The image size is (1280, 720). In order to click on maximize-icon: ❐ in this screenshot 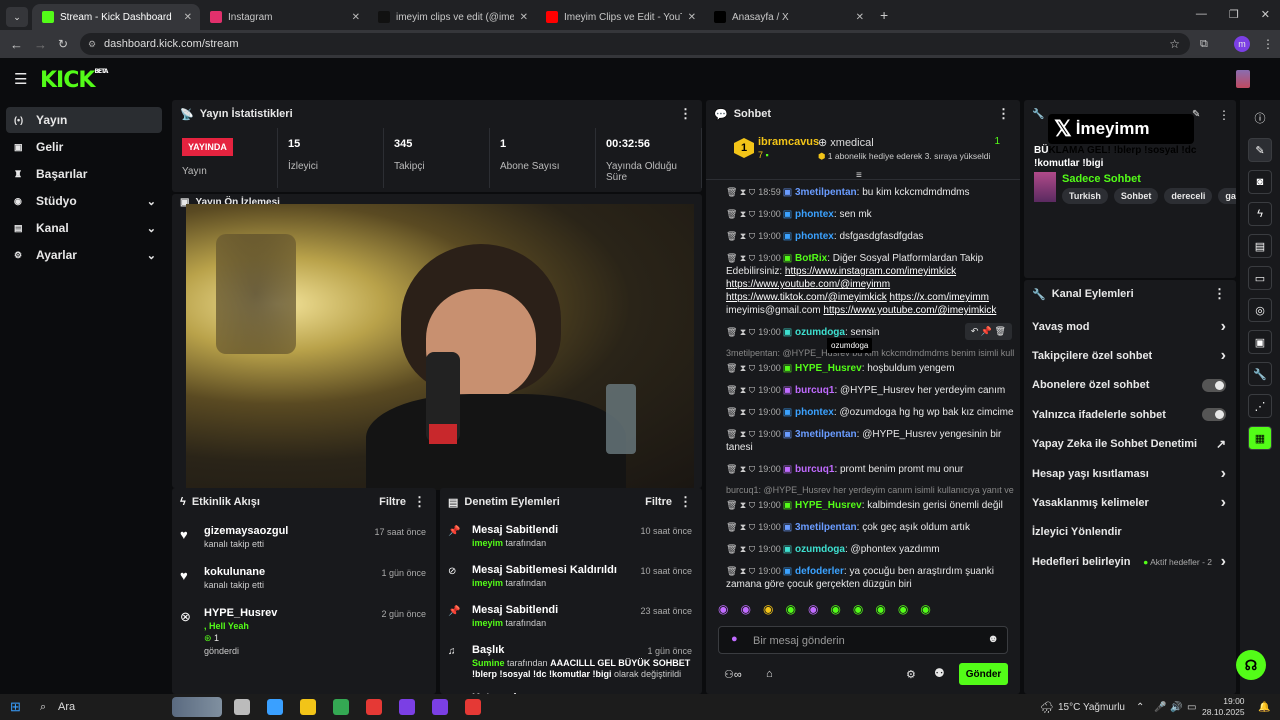, I will do `click(1234, 14)`.